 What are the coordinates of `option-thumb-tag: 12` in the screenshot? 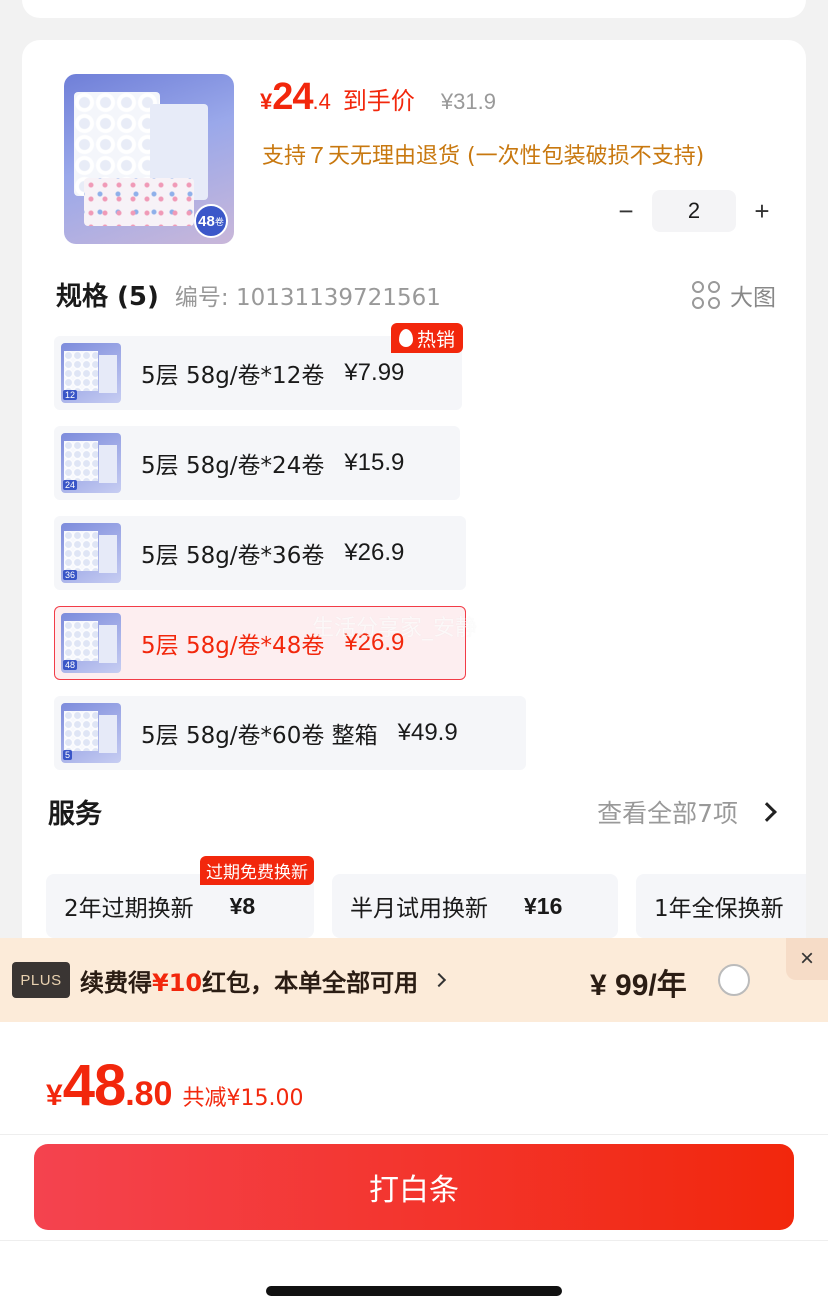 It's located at (70, 395).